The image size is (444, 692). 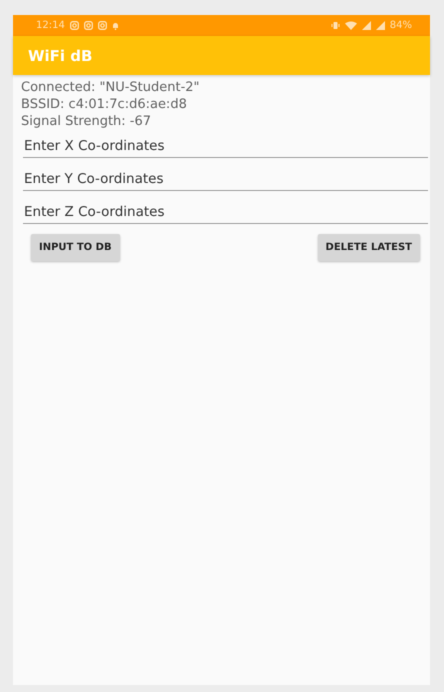 I want to click on app-title: WiFi dB, so click(x=60, y=55).